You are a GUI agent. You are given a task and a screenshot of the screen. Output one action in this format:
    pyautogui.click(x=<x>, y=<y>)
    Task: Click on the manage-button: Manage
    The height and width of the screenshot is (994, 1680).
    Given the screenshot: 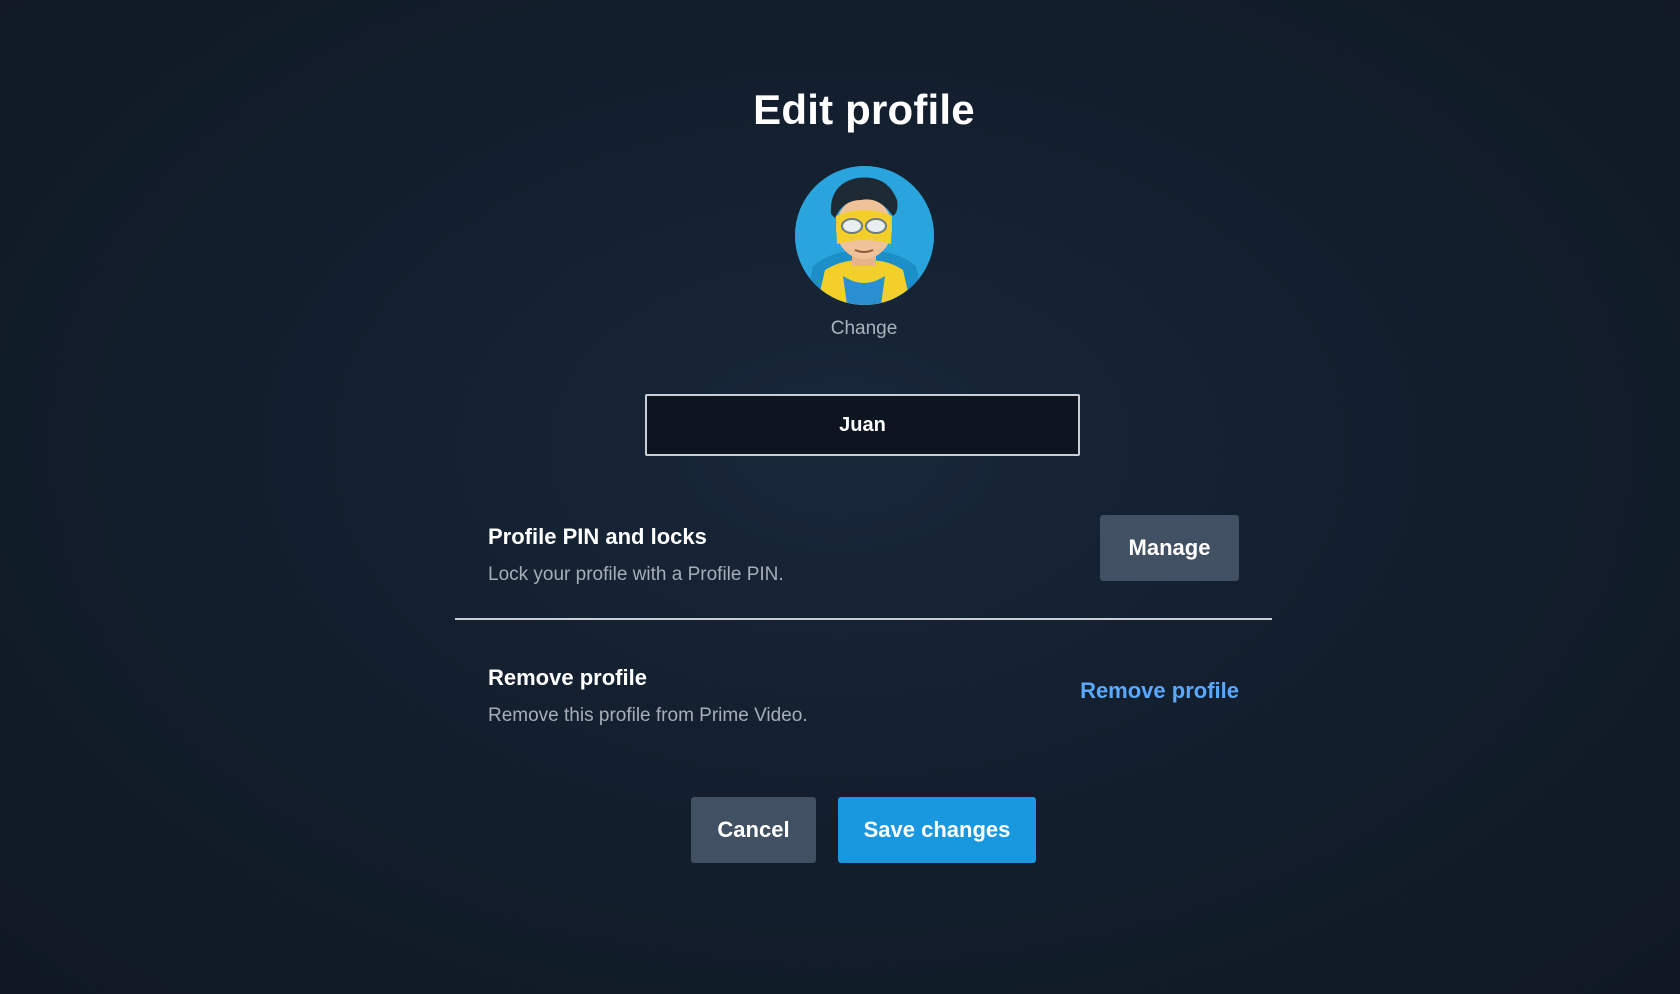 What is the action you would take?
    pyautogui.click(x=1169, y=548)
    